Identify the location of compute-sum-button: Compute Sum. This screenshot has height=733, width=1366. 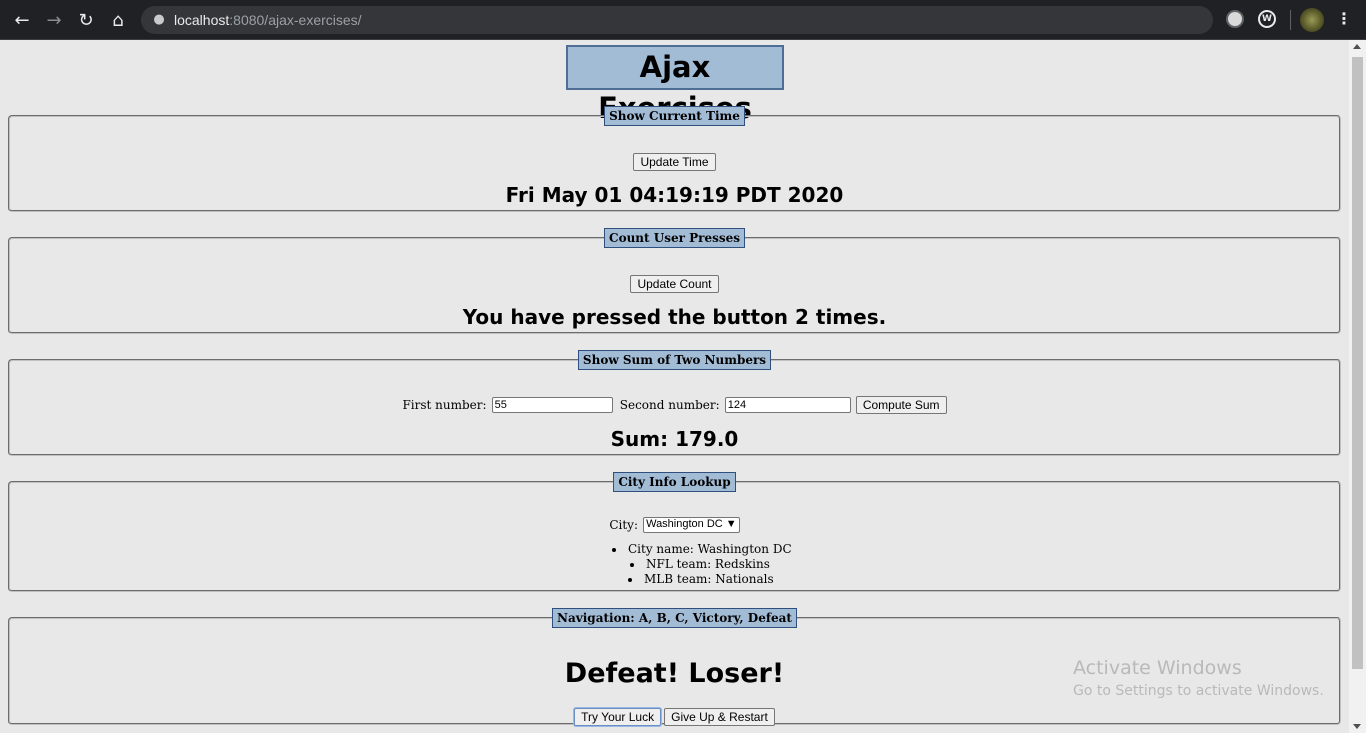
(901, 404).